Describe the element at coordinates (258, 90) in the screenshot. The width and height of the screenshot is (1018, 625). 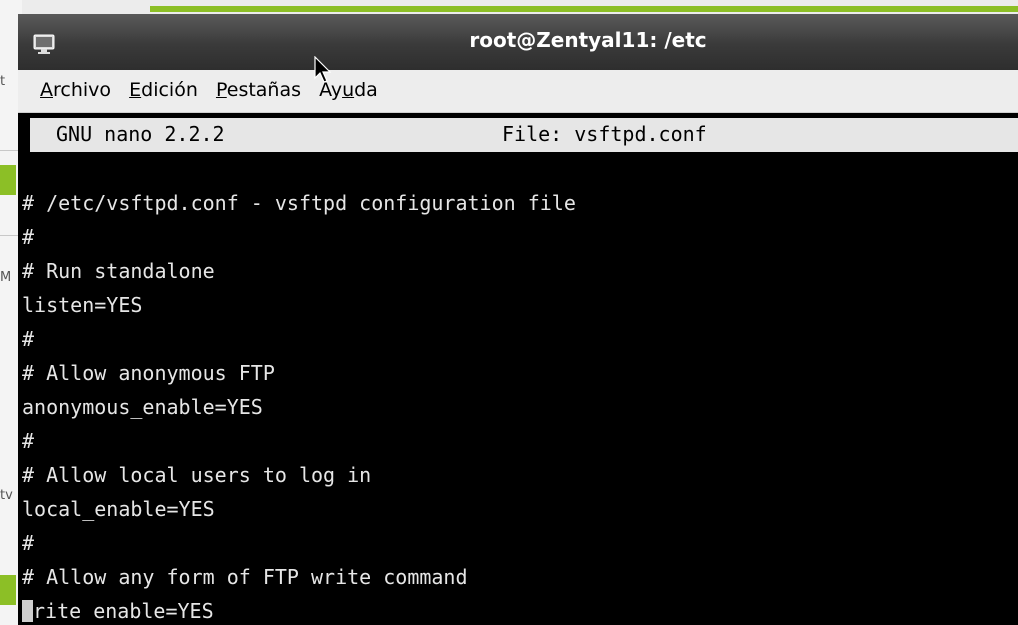
I see `menu-pestanas: Pestañas` at that location.